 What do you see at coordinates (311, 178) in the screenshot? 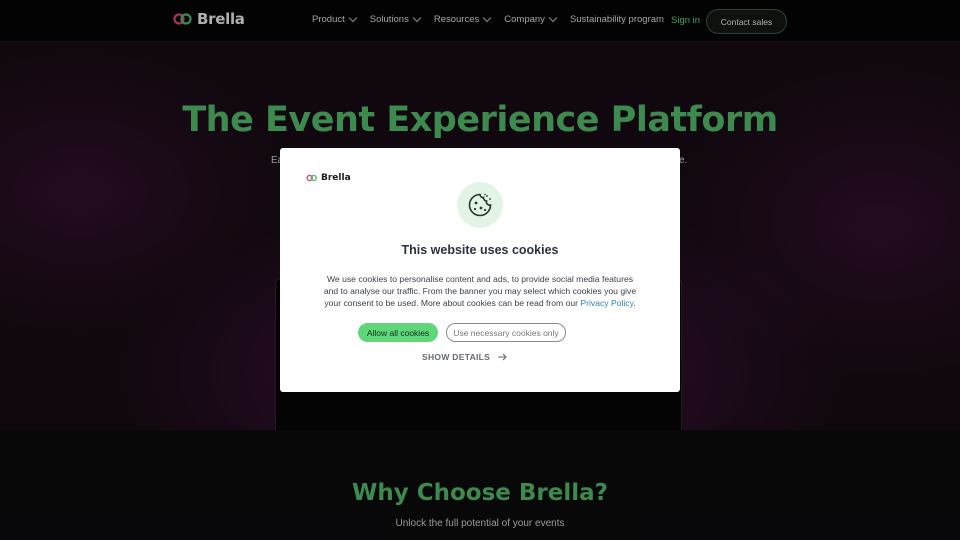
I see `brella-logo-icon` at bounding box center [311, 178].